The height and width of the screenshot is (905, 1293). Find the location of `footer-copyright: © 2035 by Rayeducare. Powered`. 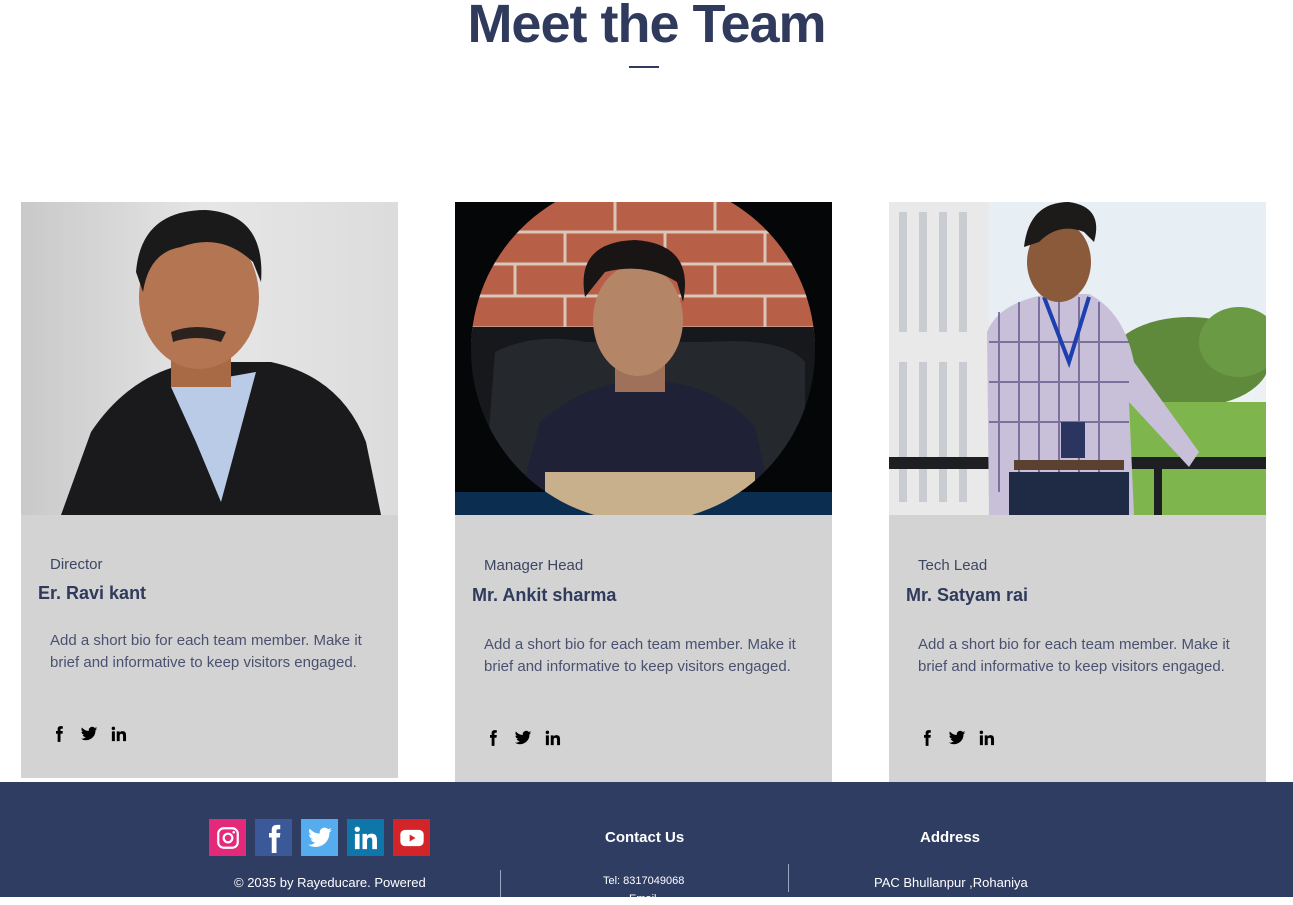

footer-copyright: © 2035 by Rayeducare. Powered is located at coordinates (330, 882).